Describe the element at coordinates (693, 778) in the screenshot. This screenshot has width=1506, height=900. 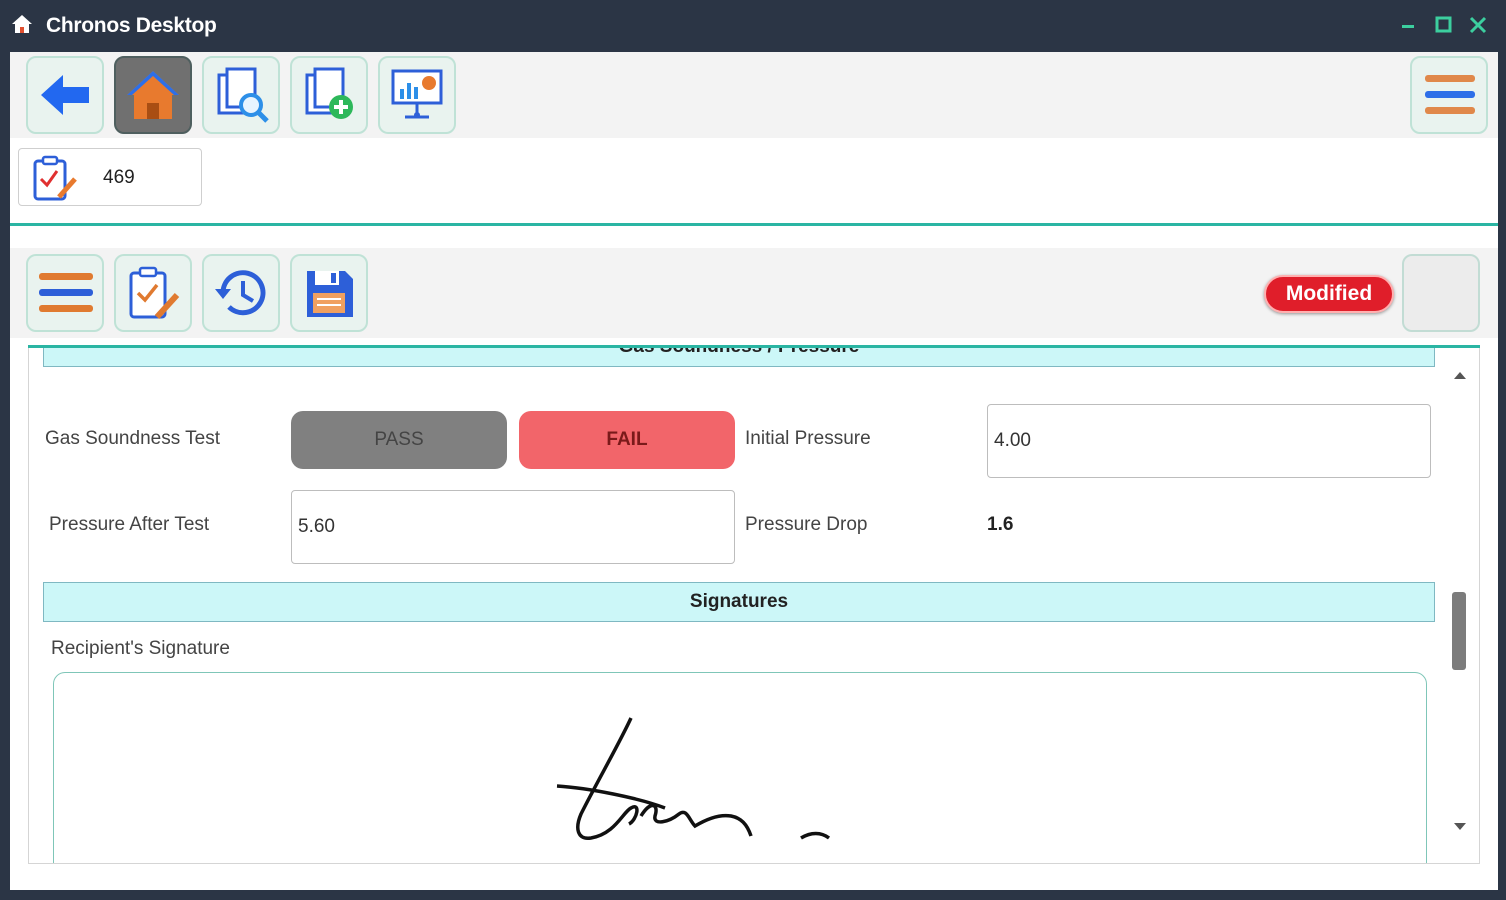
I see `signature-image` at that location.